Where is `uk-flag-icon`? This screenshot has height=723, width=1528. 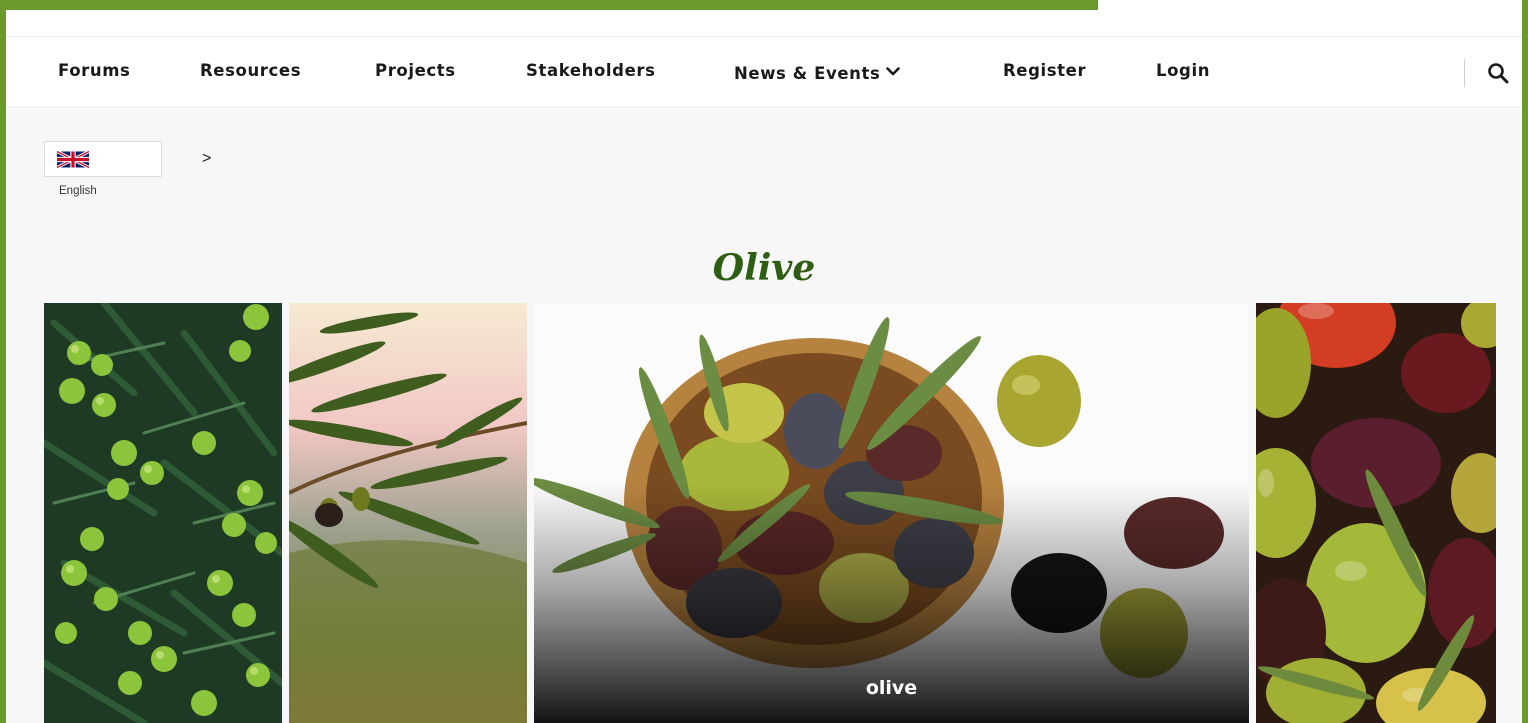
uk-flag-icon is located at coordinates (73, 159).